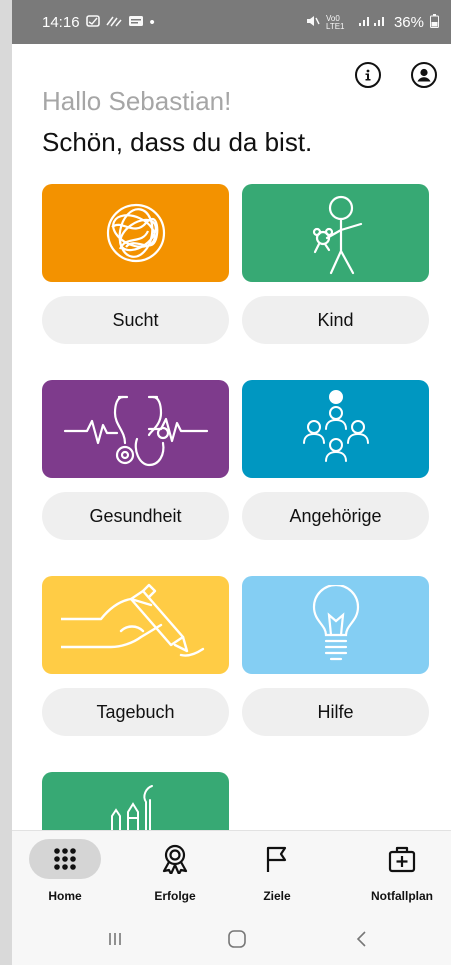 The width and height of the screenshot is (451, 965). What do you see at coordinates (402, 859) in the screenshot?
I see `first-aid-icon` at bounding box center [402, 859].